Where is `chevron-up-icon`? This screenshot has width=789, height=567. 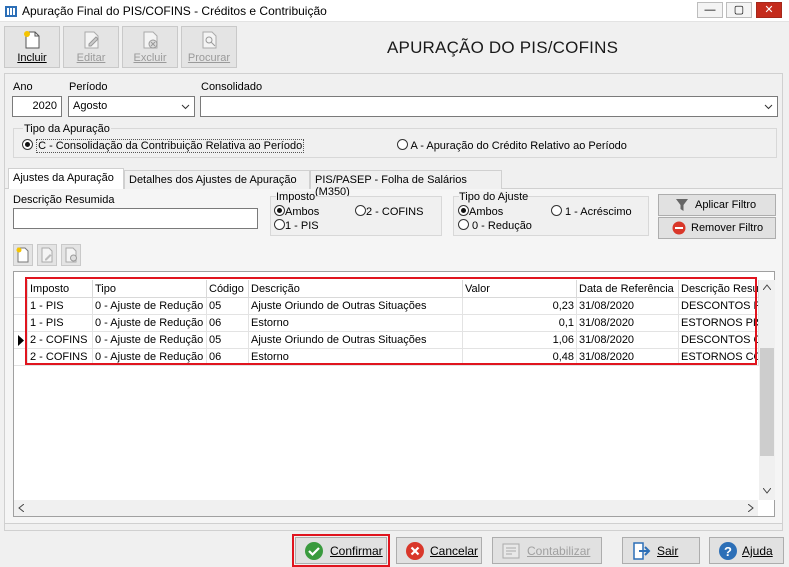
chevron-up-icon is located at coordinates (767, 287).